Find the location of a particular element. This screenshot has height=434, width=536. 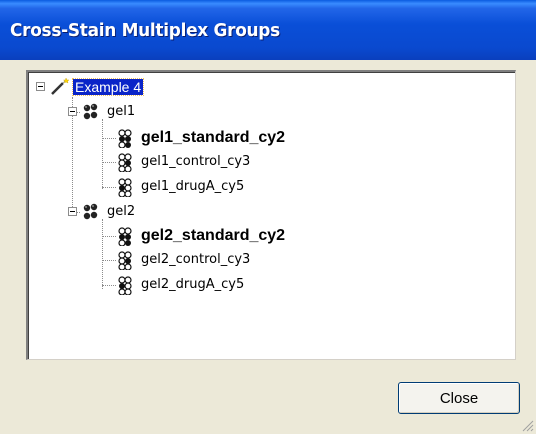

tree-label-gel1-standard: gel1_standard_cy2 is located at coordinates (213, 137).